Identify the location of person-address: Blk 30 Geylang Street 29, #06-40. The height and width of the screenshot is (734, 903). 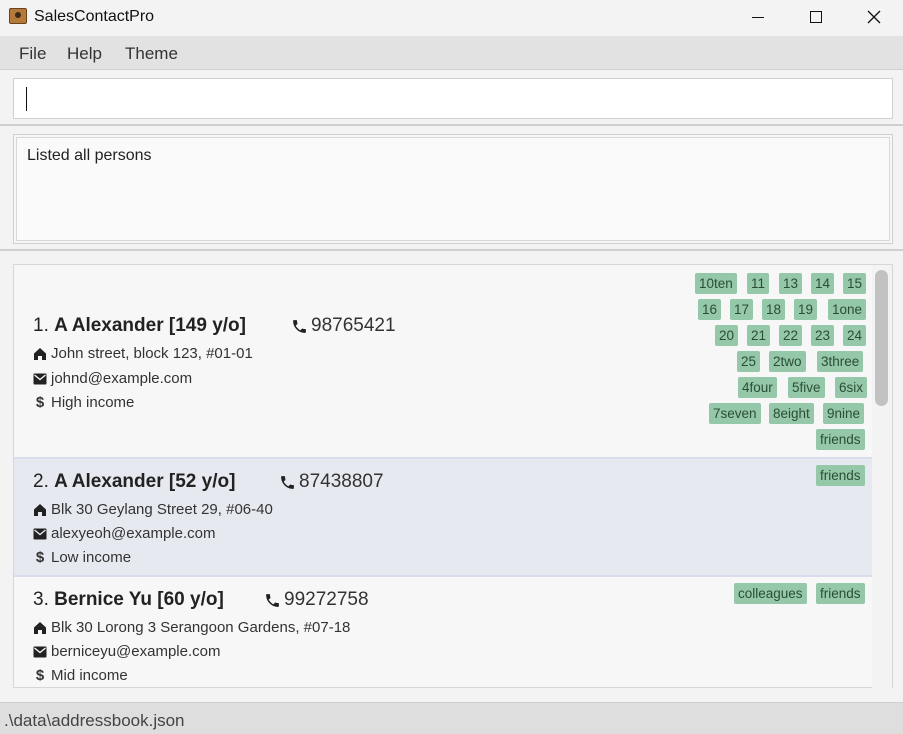
(153, 509).